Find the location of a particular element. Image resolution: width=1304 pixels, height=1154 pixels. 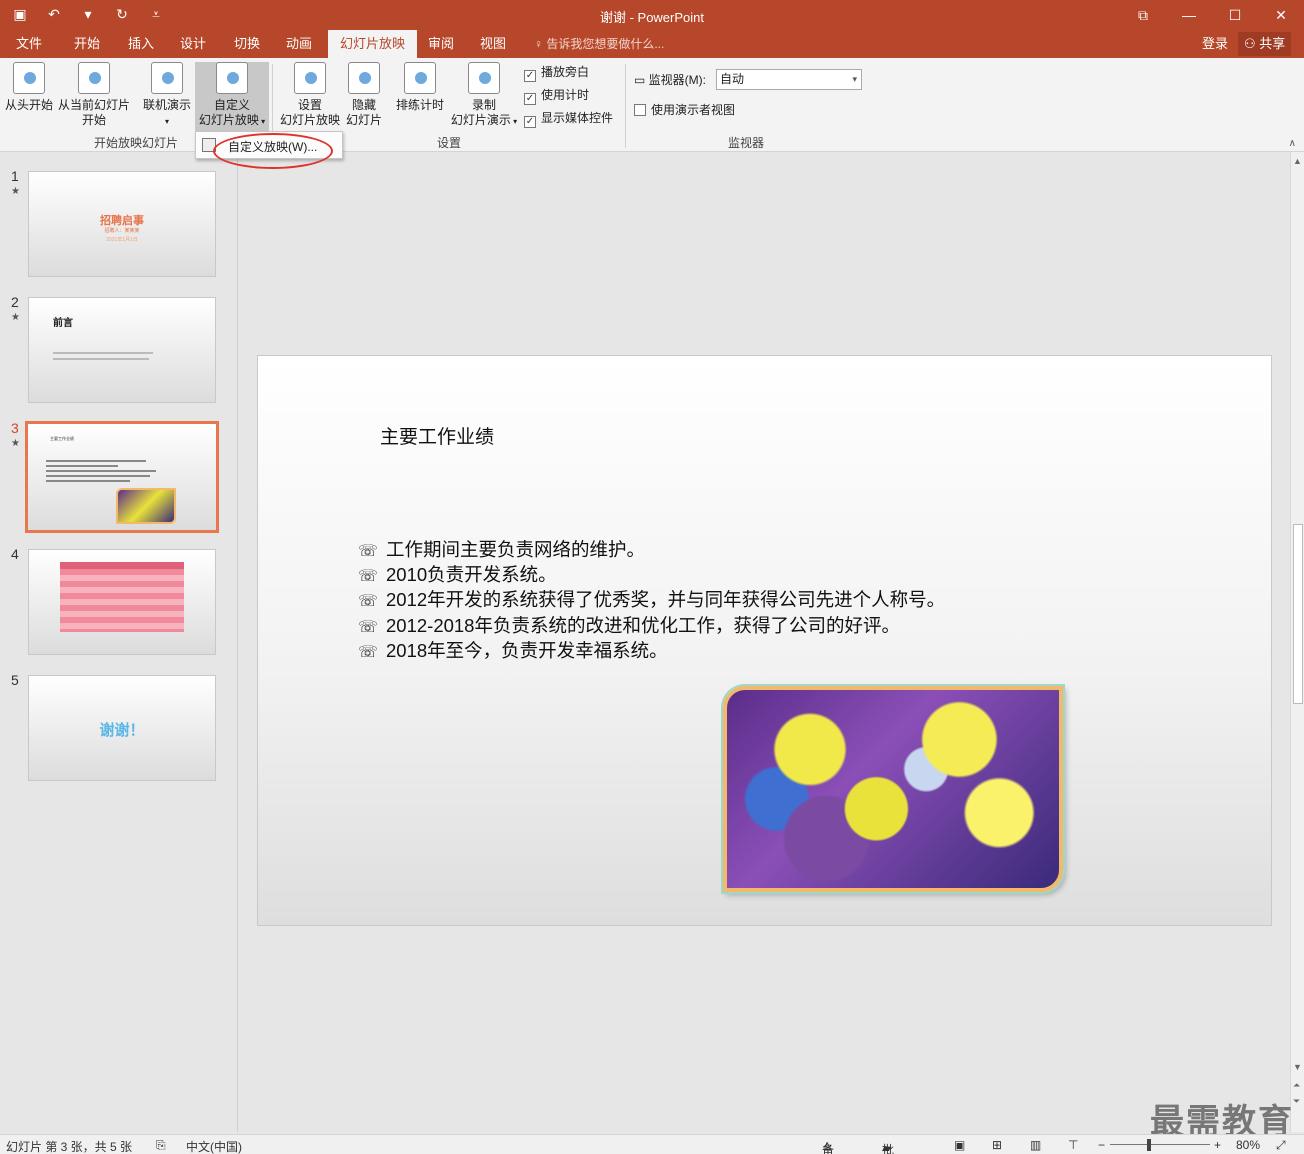

slideshow-view-icon: ⊤ is located at coordinates (1073, 1145).